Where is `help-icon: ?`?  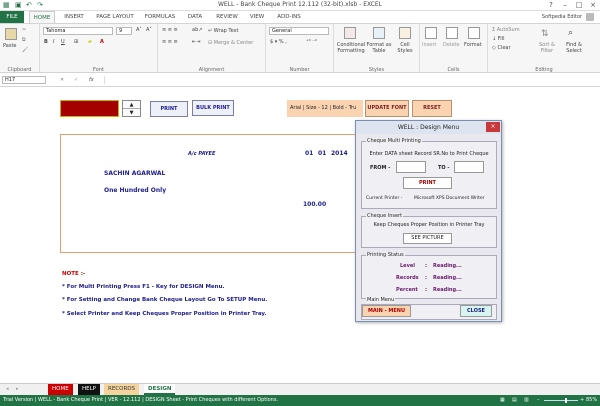 help-icon: ? is located at coordinates (551, 5).